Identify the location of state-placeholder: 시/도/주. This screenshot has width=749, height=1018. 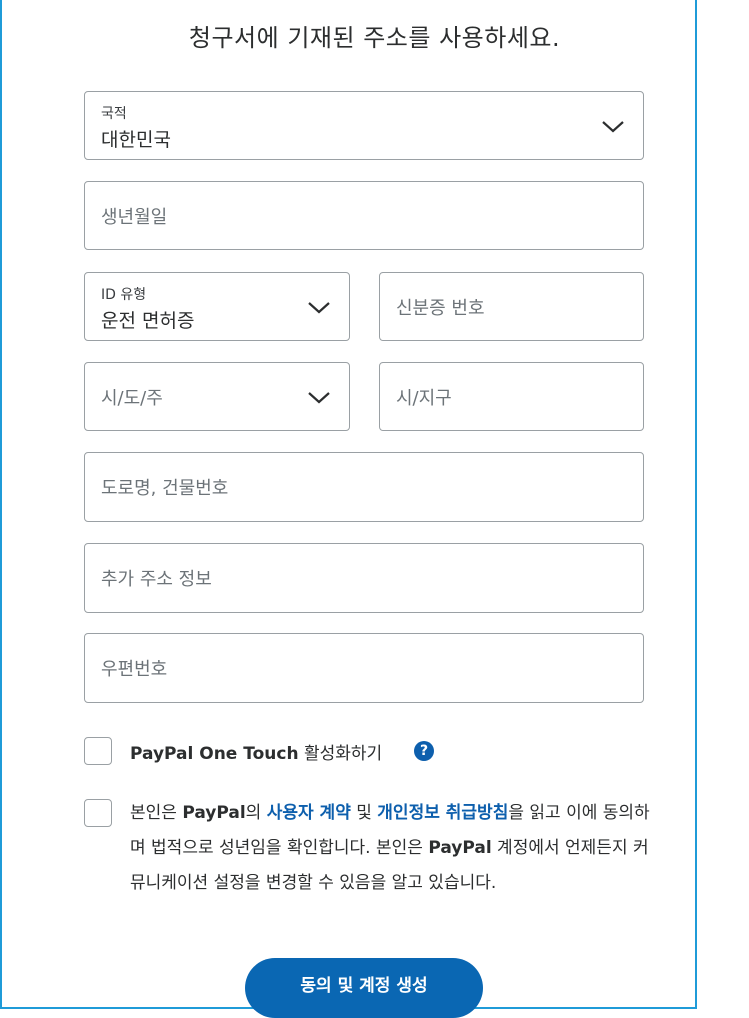
(132, 398).